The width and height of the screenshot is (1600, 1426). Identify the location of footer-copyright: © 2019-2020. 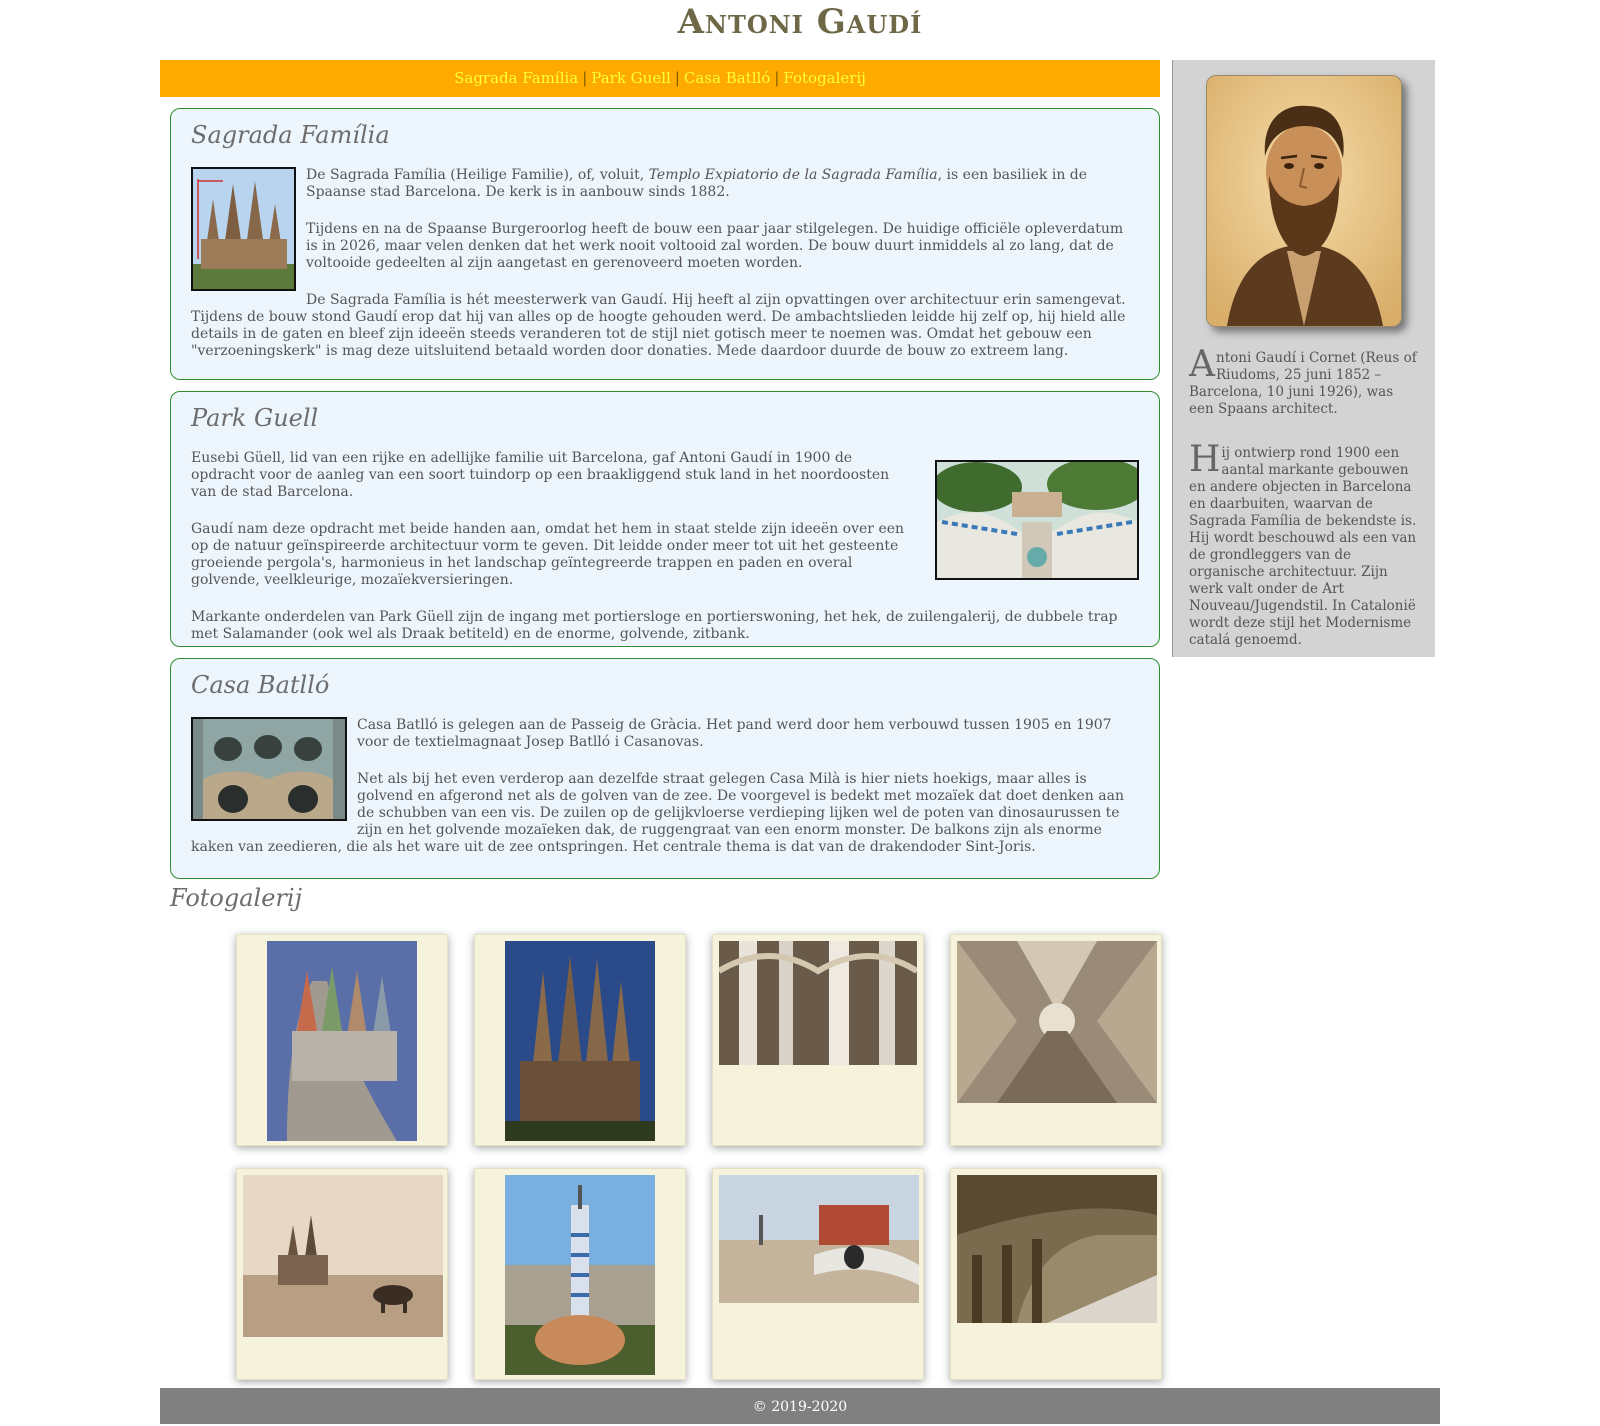
(800, 1407).